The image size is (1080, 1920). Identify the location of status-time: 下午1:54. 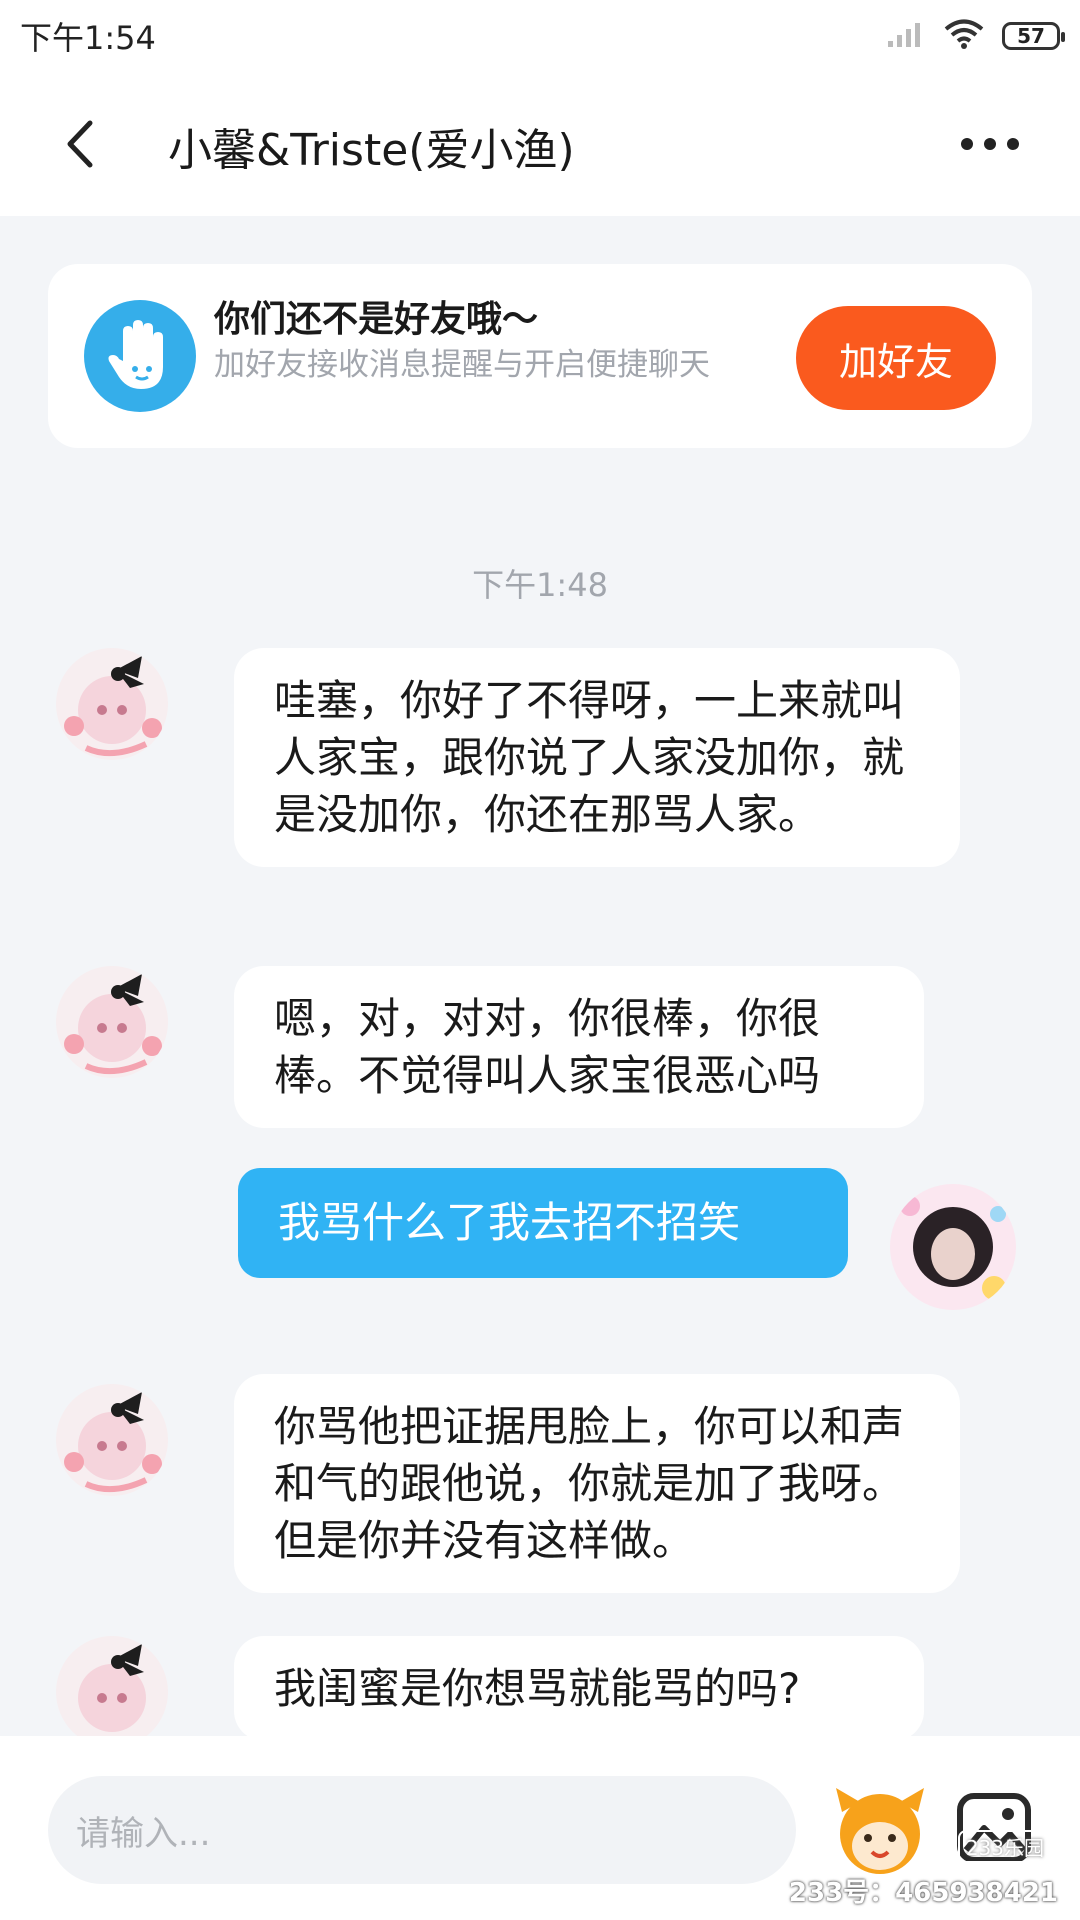
(88, 38).